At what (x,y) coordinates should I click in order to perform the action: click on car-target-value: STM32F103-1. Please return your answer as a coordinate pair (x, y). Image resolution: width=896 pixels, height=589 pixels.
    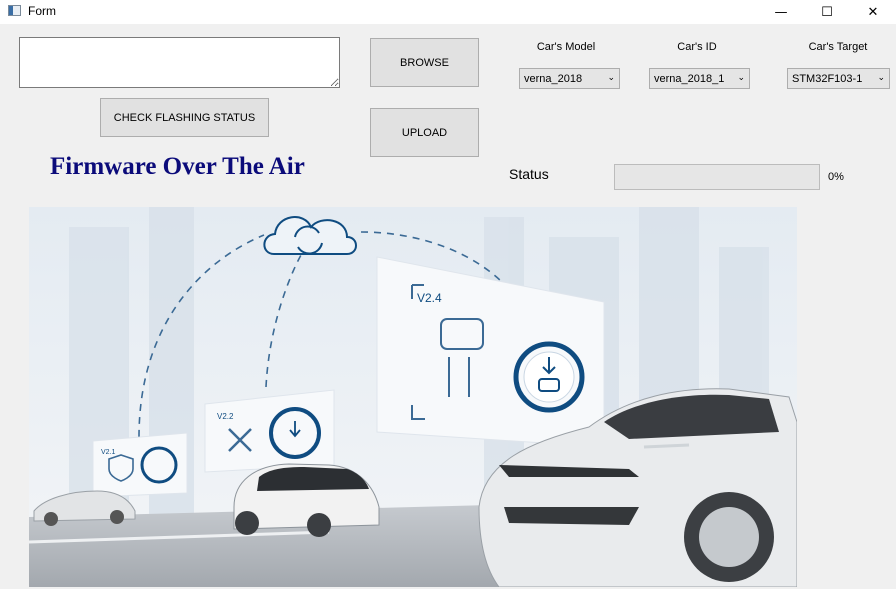
    Looking at the image, I should click on (827, 78).